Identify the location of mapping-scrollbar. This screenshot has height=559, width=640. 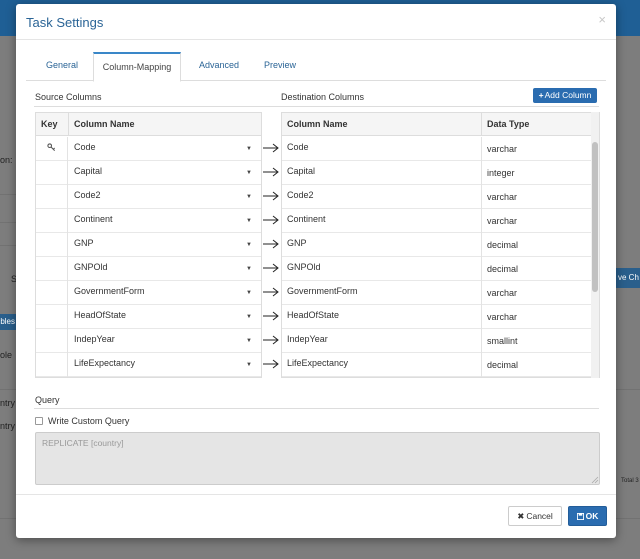
(595, 245).